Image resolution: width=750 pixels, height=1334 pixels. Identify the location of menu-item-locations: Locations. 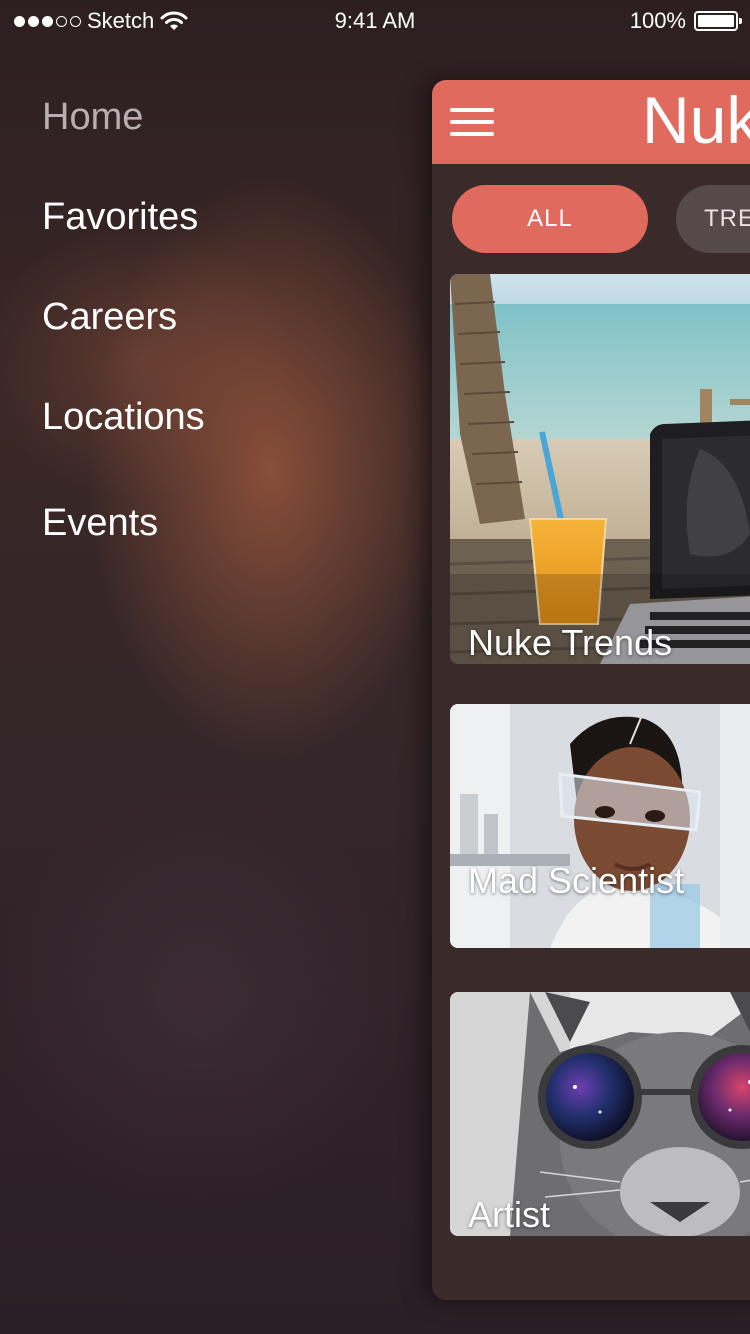
(123, 417).